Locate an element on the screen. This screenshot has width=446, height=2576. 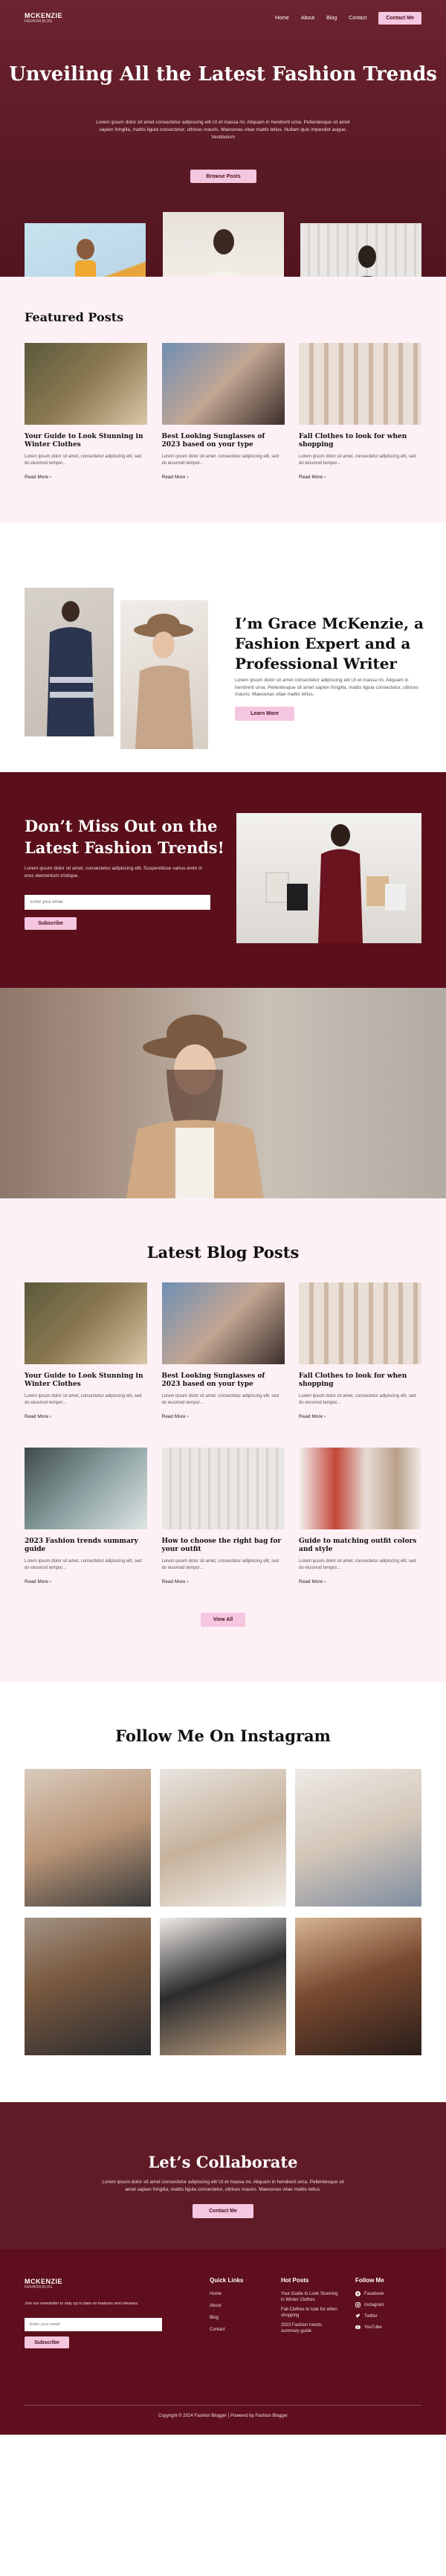
brown-hat-figure is located at coordinates (163, 681).